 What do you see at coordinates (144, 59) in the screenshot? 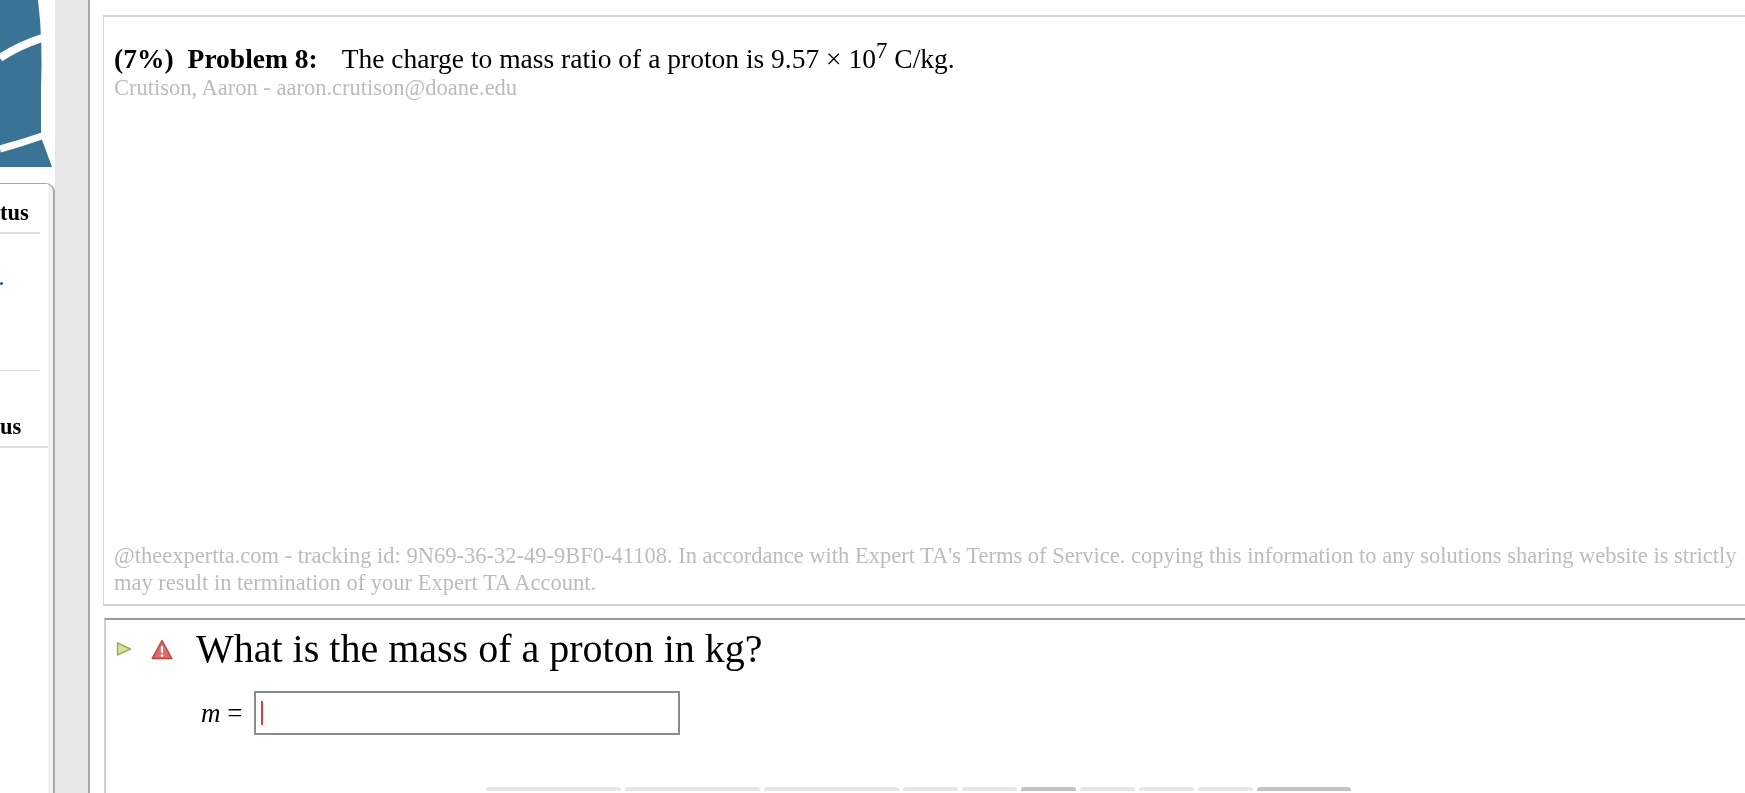
I see `problem-weight: (7%)` at bounding box center [144, 59].